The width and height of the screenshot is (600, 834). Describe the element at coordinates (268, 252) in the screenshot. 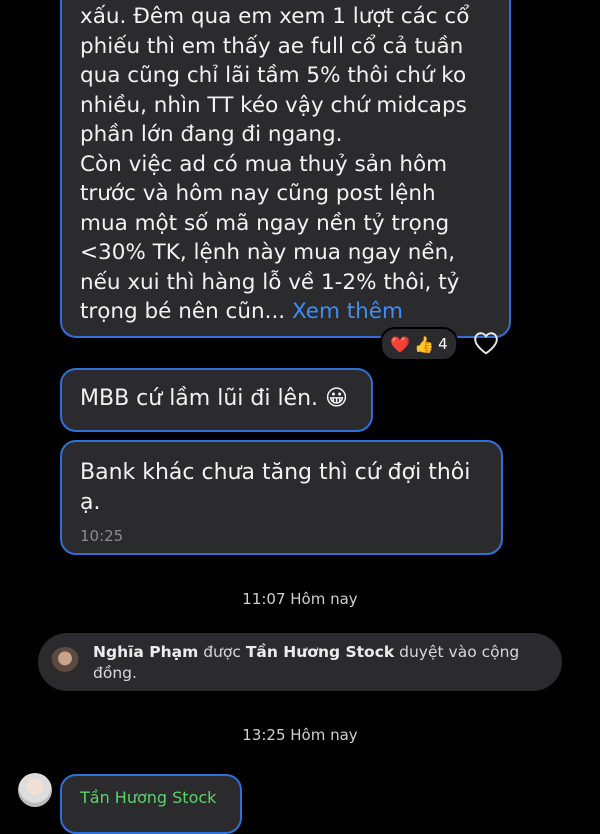

I see `message-line: <30% TK, lệnh này mua ngay nền,` at that location.